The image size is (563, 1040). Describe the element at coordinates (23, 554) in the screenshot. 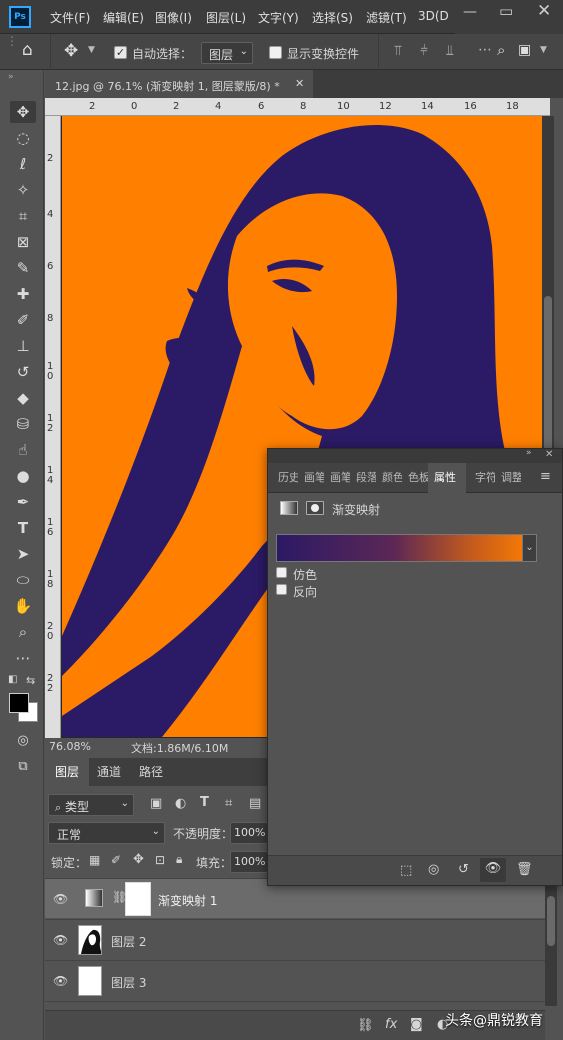

I see `path-select-icon: ➤` at that location.